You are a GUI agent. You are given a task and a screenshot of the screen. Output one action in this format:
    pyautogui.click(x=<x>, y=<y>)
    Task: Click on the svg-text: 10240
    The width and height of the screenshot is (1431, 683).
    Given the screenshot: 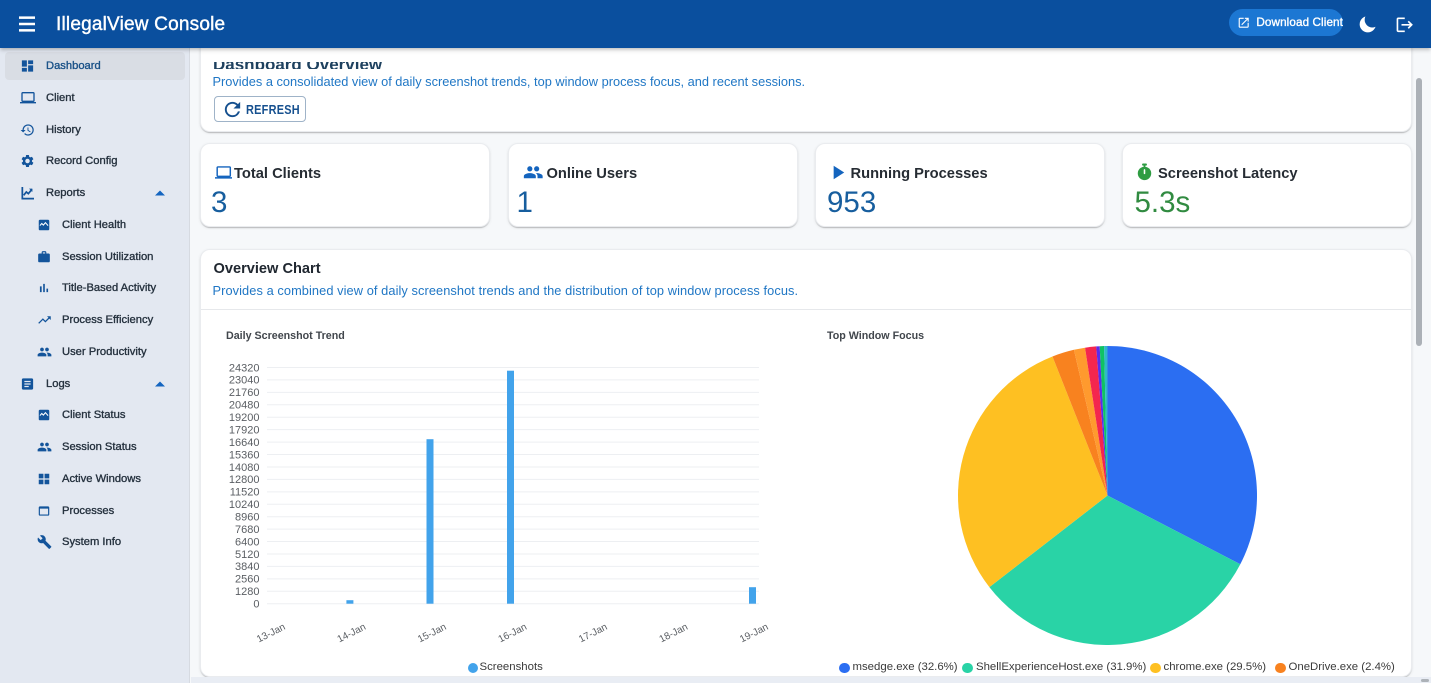 What is the action you would take?
    pyautogui.click(x=244, y=505)
    